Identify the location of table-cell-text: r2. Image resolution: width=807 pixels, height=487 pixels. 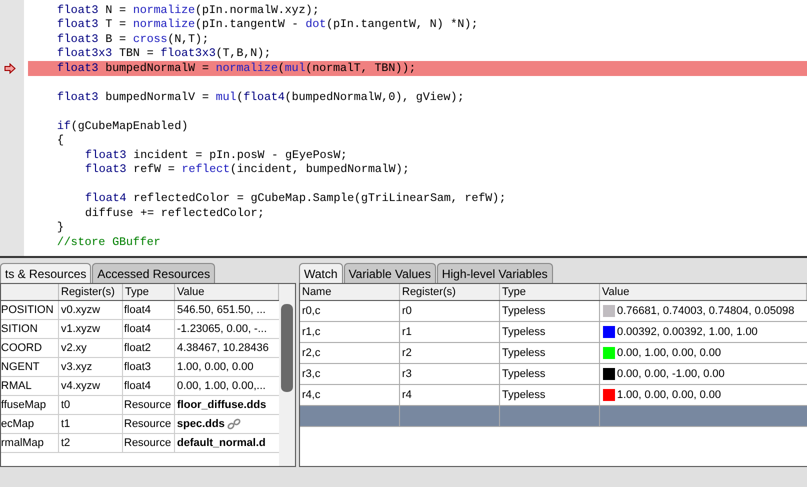
(407, 353).